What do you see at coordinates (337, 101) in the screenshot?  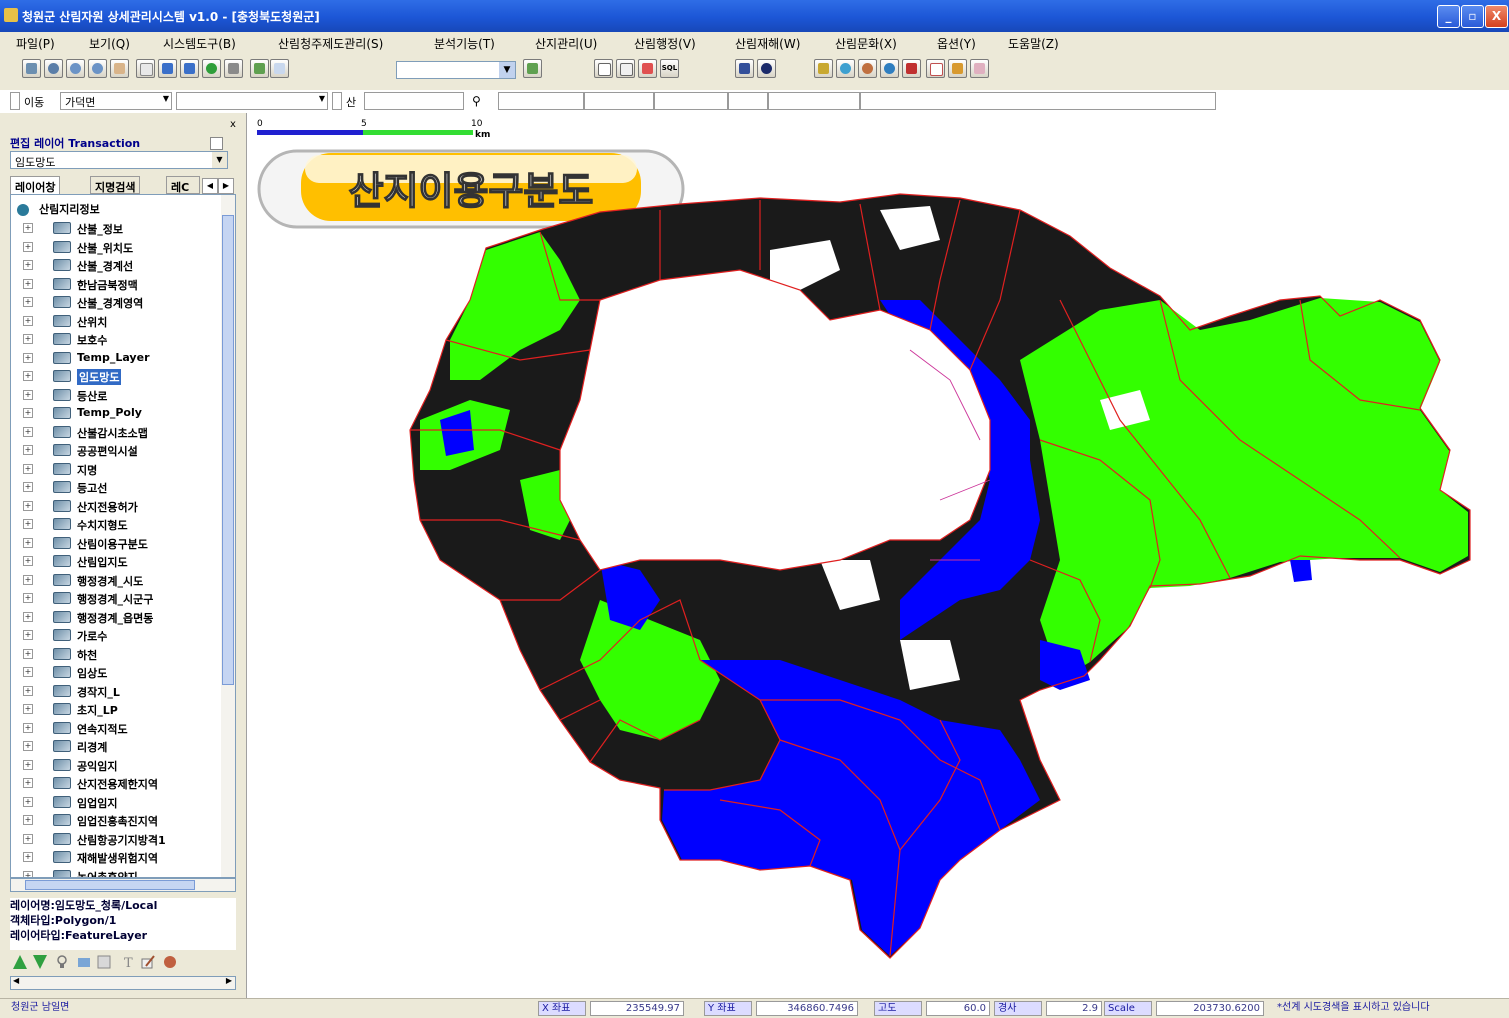 I see `mountain-checkbox` at bounding box center [337, 101].